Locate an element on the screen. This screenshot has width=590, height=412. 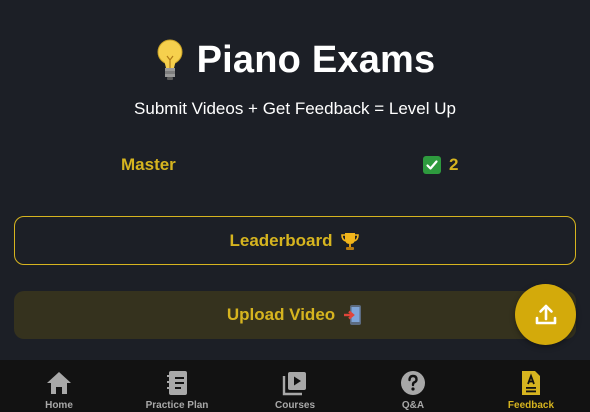
nav-item-qa: Q&A is located at coordinates (413, 386).